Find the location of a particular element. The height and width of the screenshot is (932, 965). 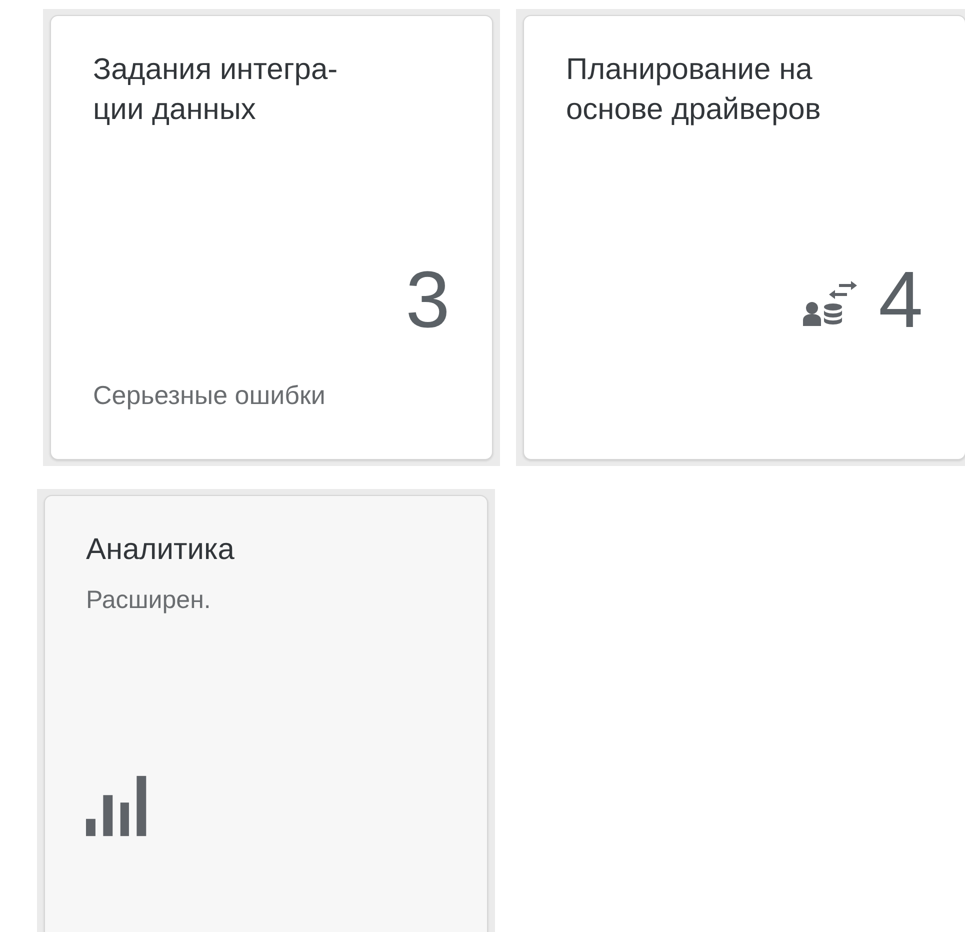

tile-title: Планирование на основе драйверов is located at coordinates (694, 90).